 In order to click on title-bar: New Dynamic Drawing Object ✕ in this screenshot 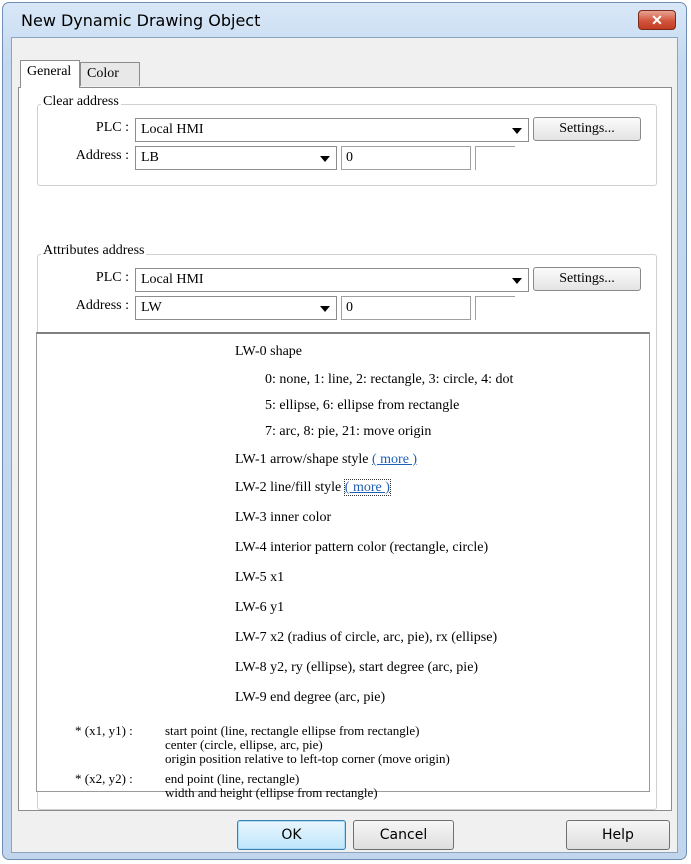, I will do `click(344, 20)`.